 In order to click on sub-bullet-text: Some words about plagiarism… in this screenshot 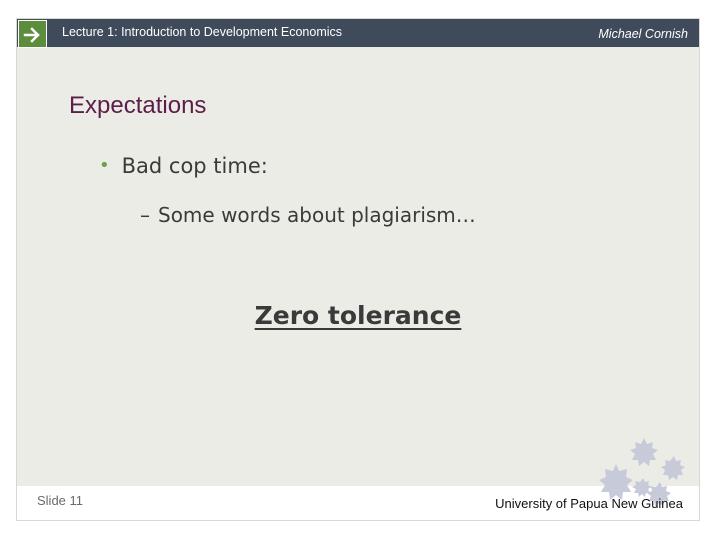, I will do `click(317, 215)`.